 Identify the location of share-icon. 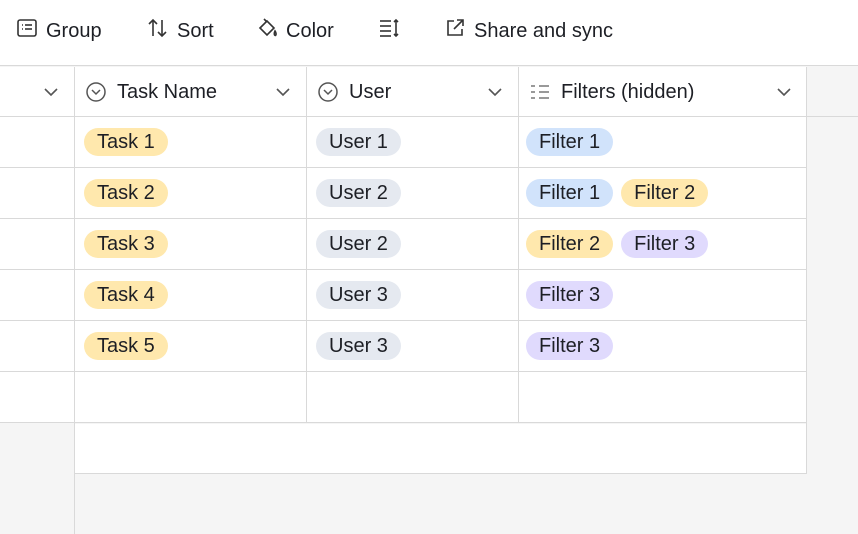
(455, 31).